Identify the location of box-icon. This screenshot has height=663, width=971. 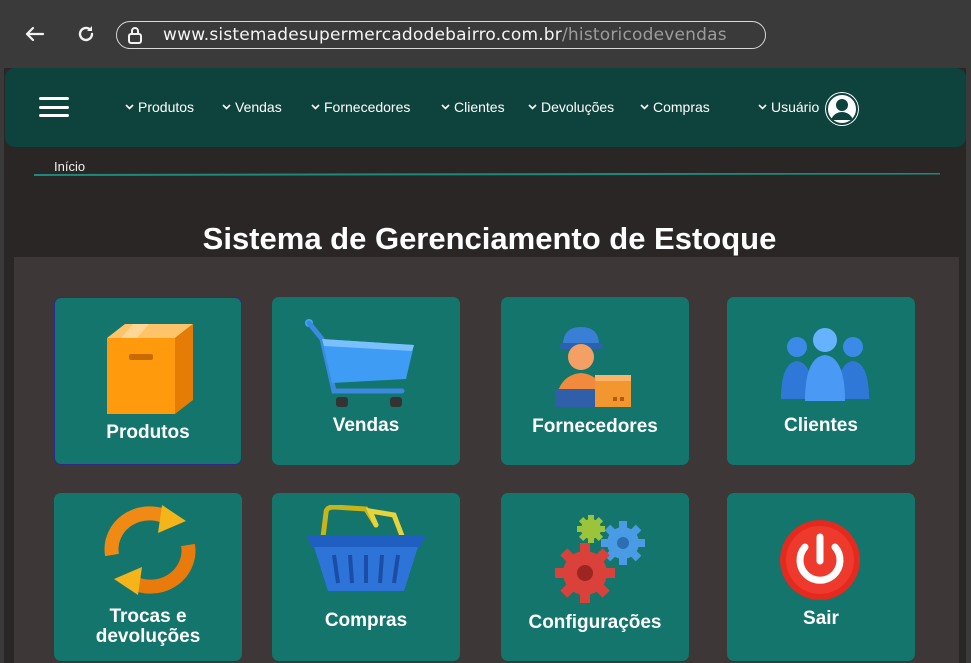
(150, 369).